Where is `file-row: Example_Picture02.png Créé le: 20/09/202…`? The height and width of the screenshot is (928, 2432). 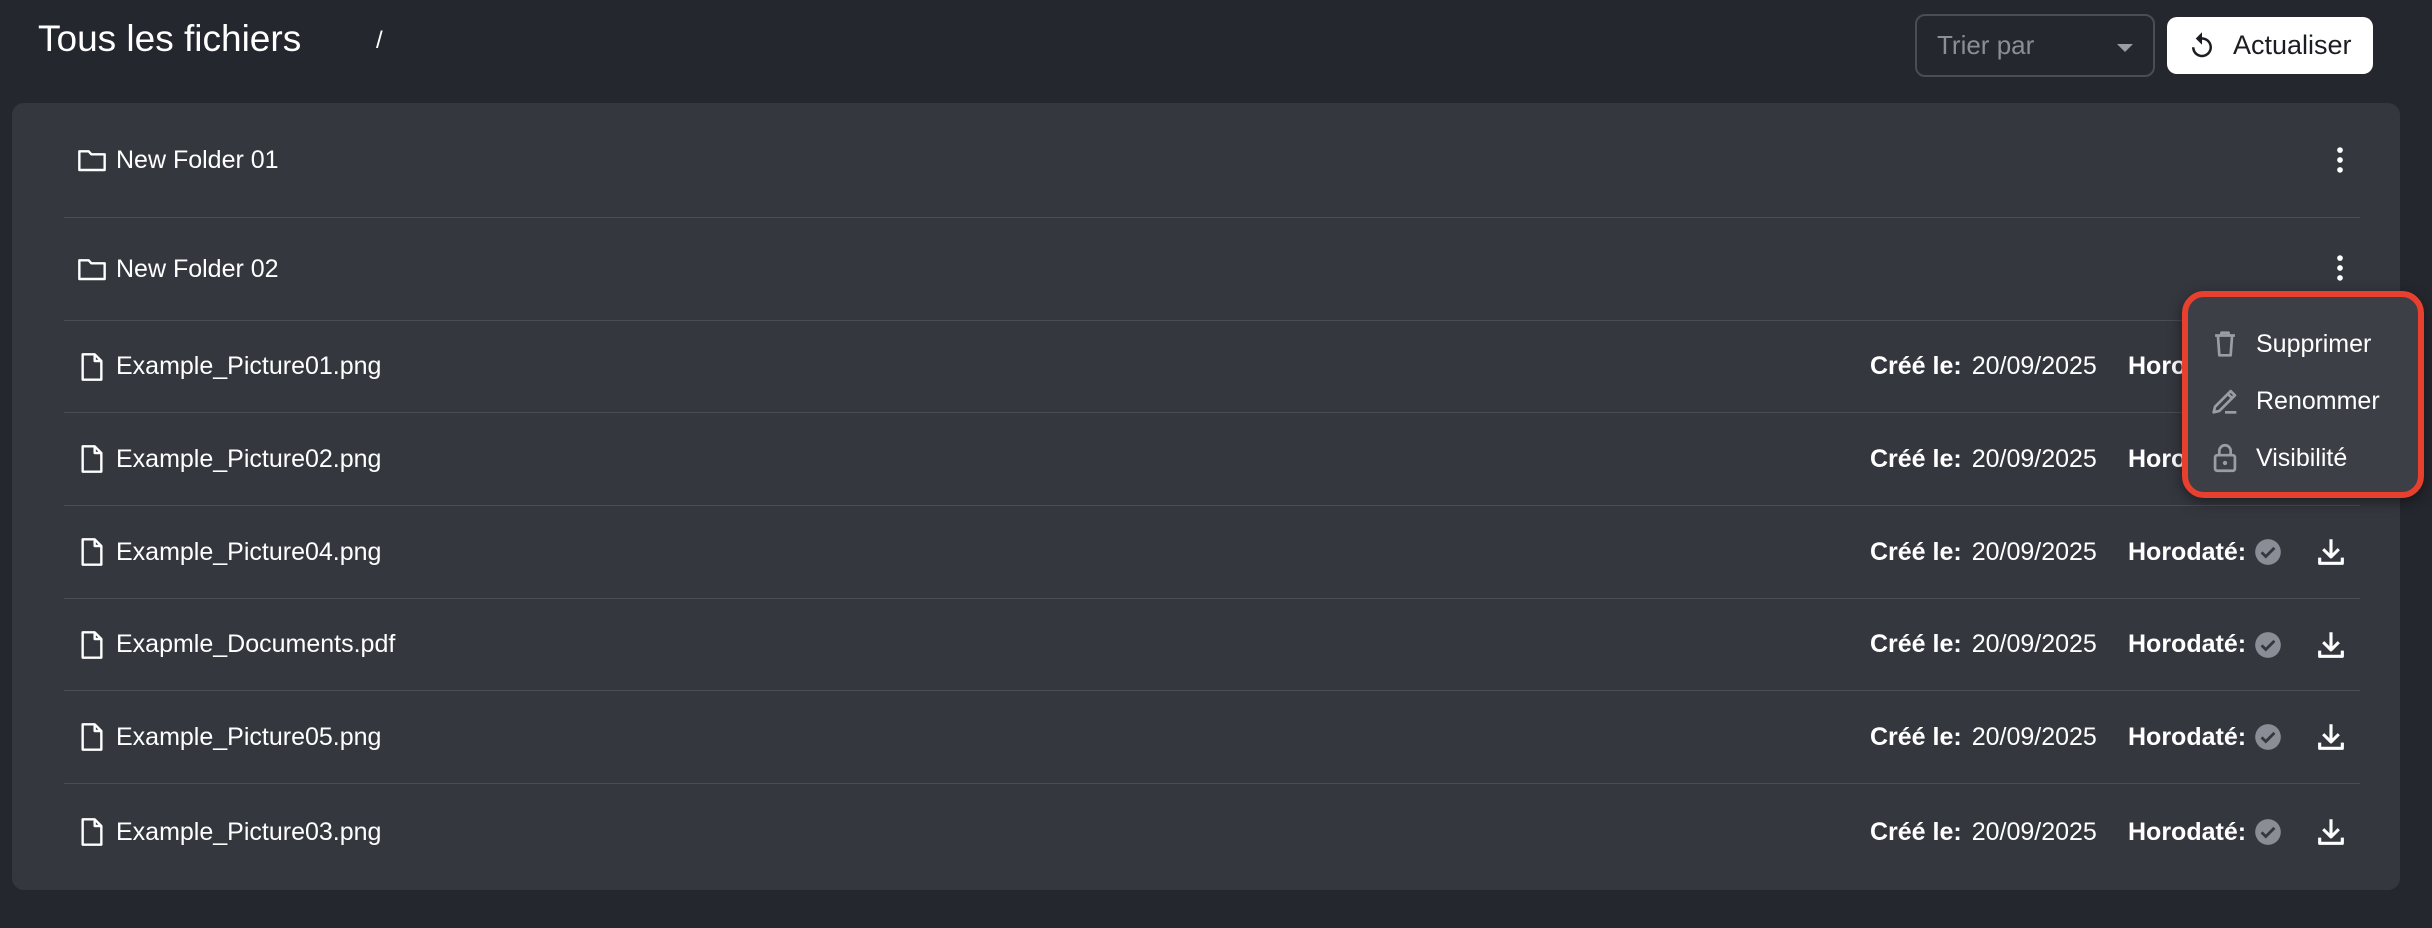 file-row: Example_Picture02.png Créé le: 20/09/202… is located at coordinates (1212, 459).